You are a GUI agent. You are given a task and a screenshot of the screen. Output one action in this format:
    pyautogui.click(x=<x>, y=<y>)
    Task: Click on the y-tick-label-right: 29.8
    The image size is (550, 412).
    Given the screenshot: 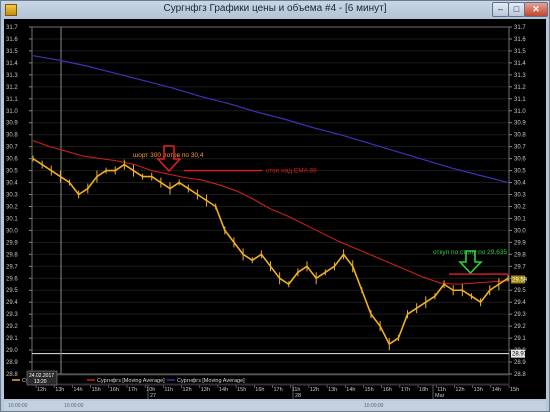 What is the action you would take?
    pyautogui.click(x=520, y=255)
    